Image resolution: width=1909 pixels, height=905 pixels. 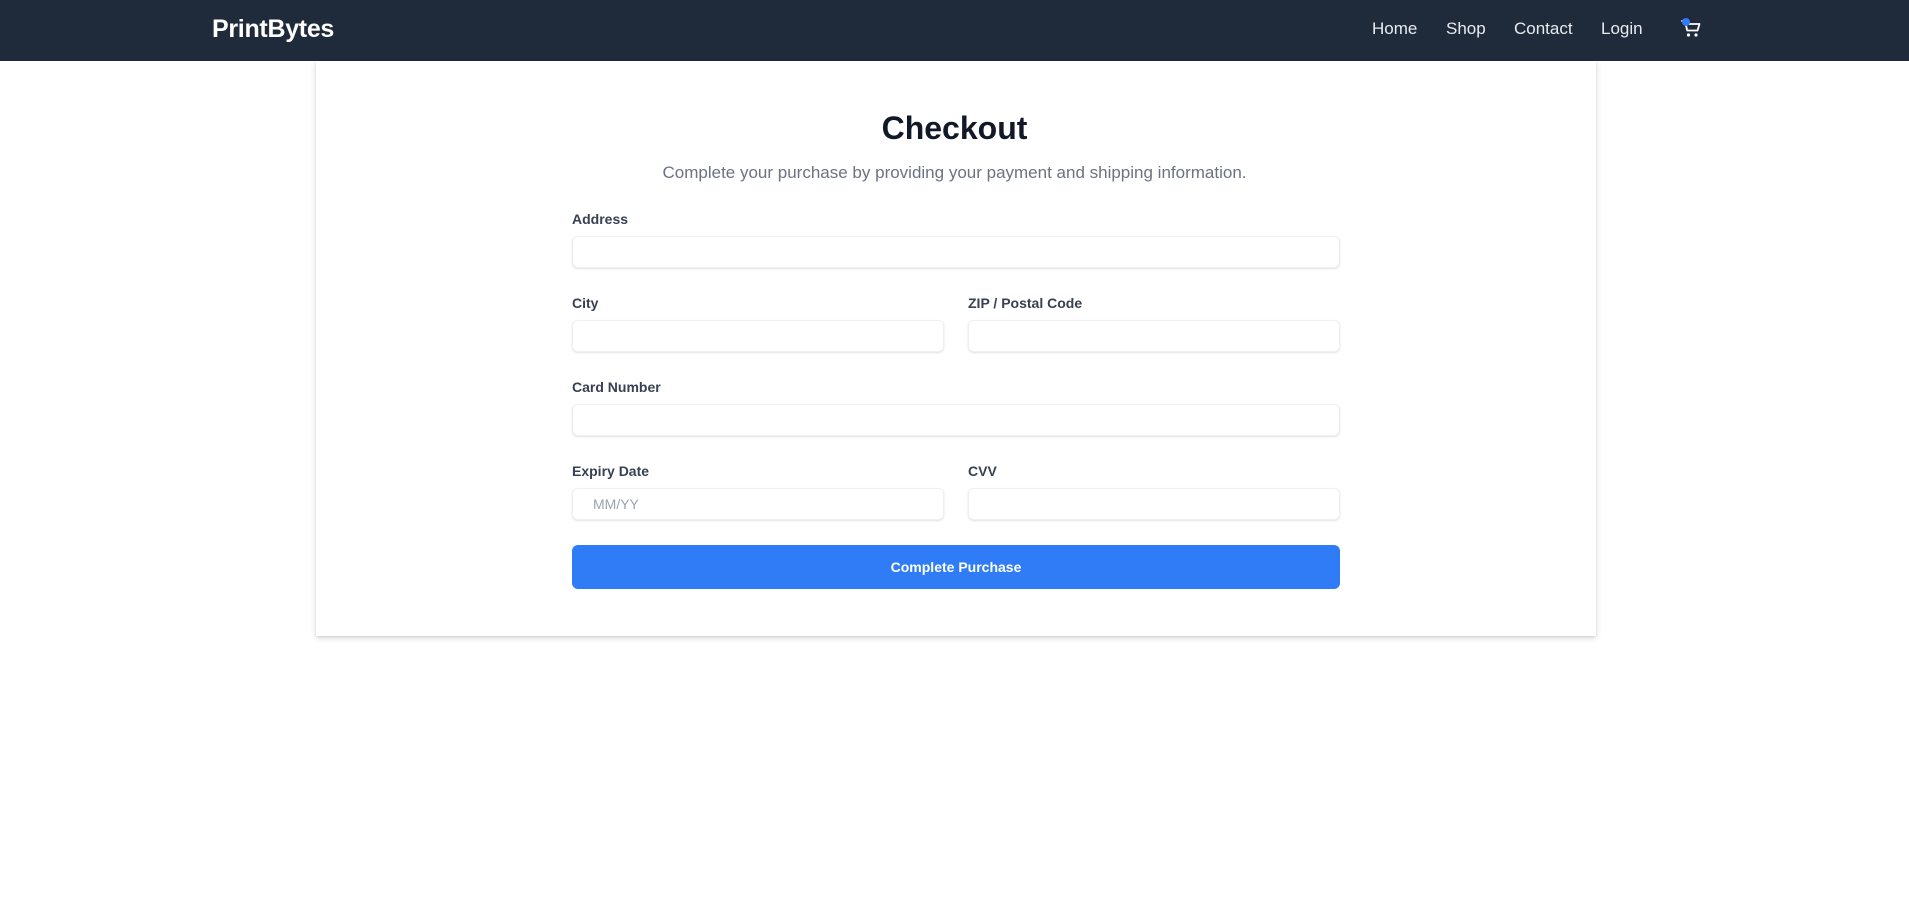 I want to click on card-number-label: Card Number, so click(x=616, y=387).